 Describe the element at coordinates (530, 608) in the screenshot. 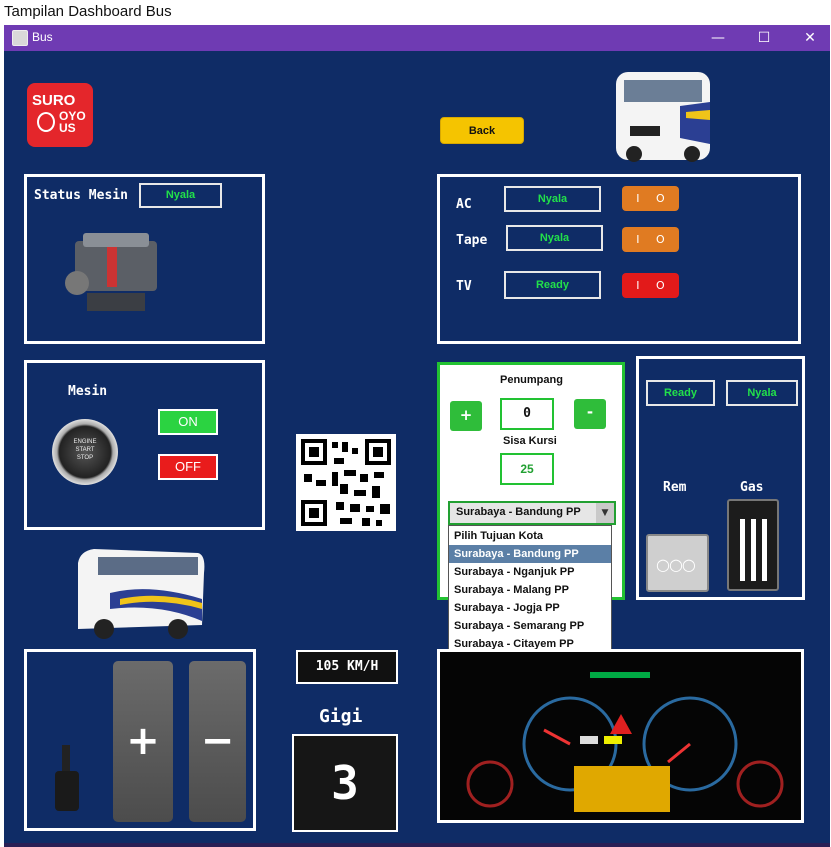

I see `route-option: Surabaya - Jogja PP` at that location.